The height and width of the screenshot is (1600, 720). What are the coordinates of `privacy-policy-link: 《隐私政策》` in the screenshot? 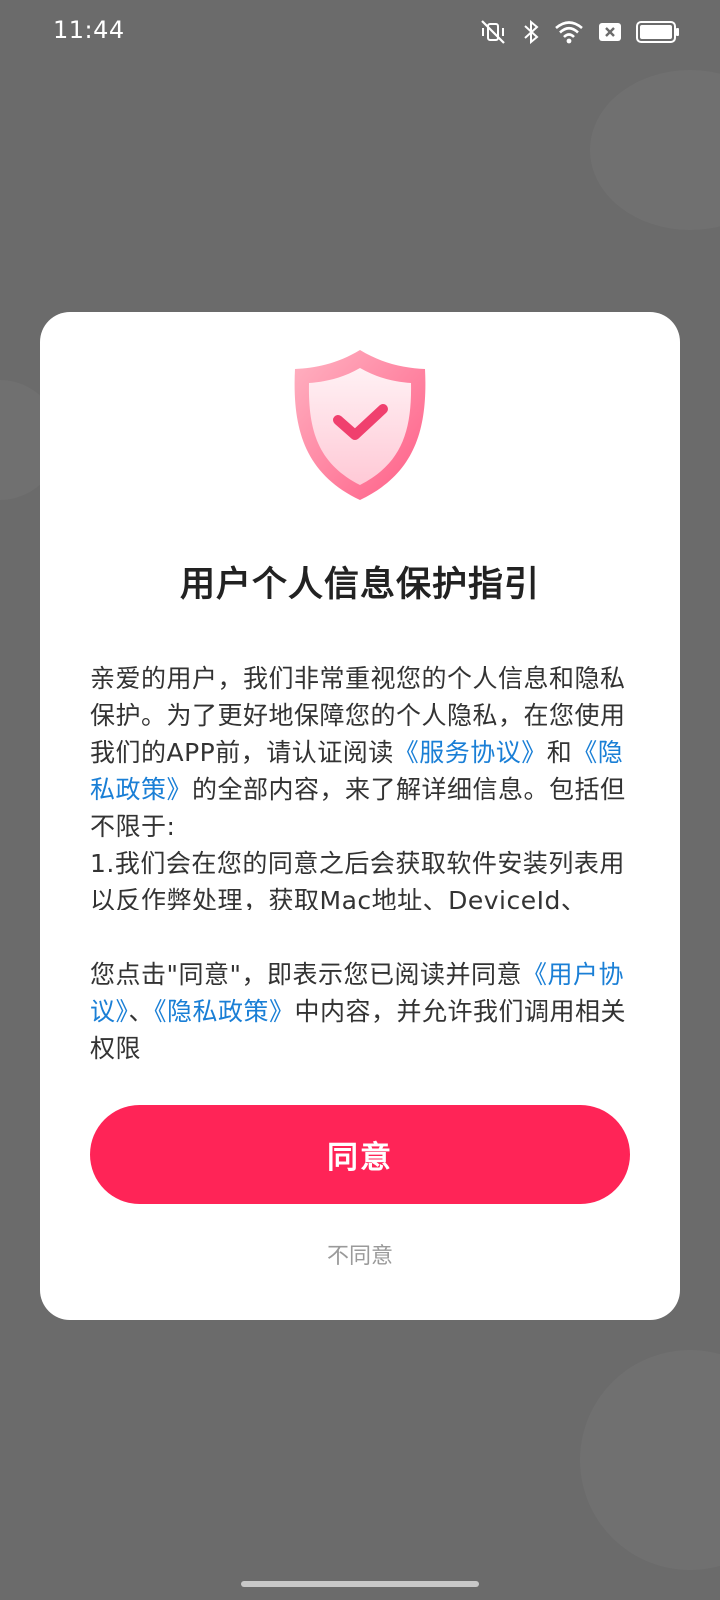 It's located at (224, 1011).